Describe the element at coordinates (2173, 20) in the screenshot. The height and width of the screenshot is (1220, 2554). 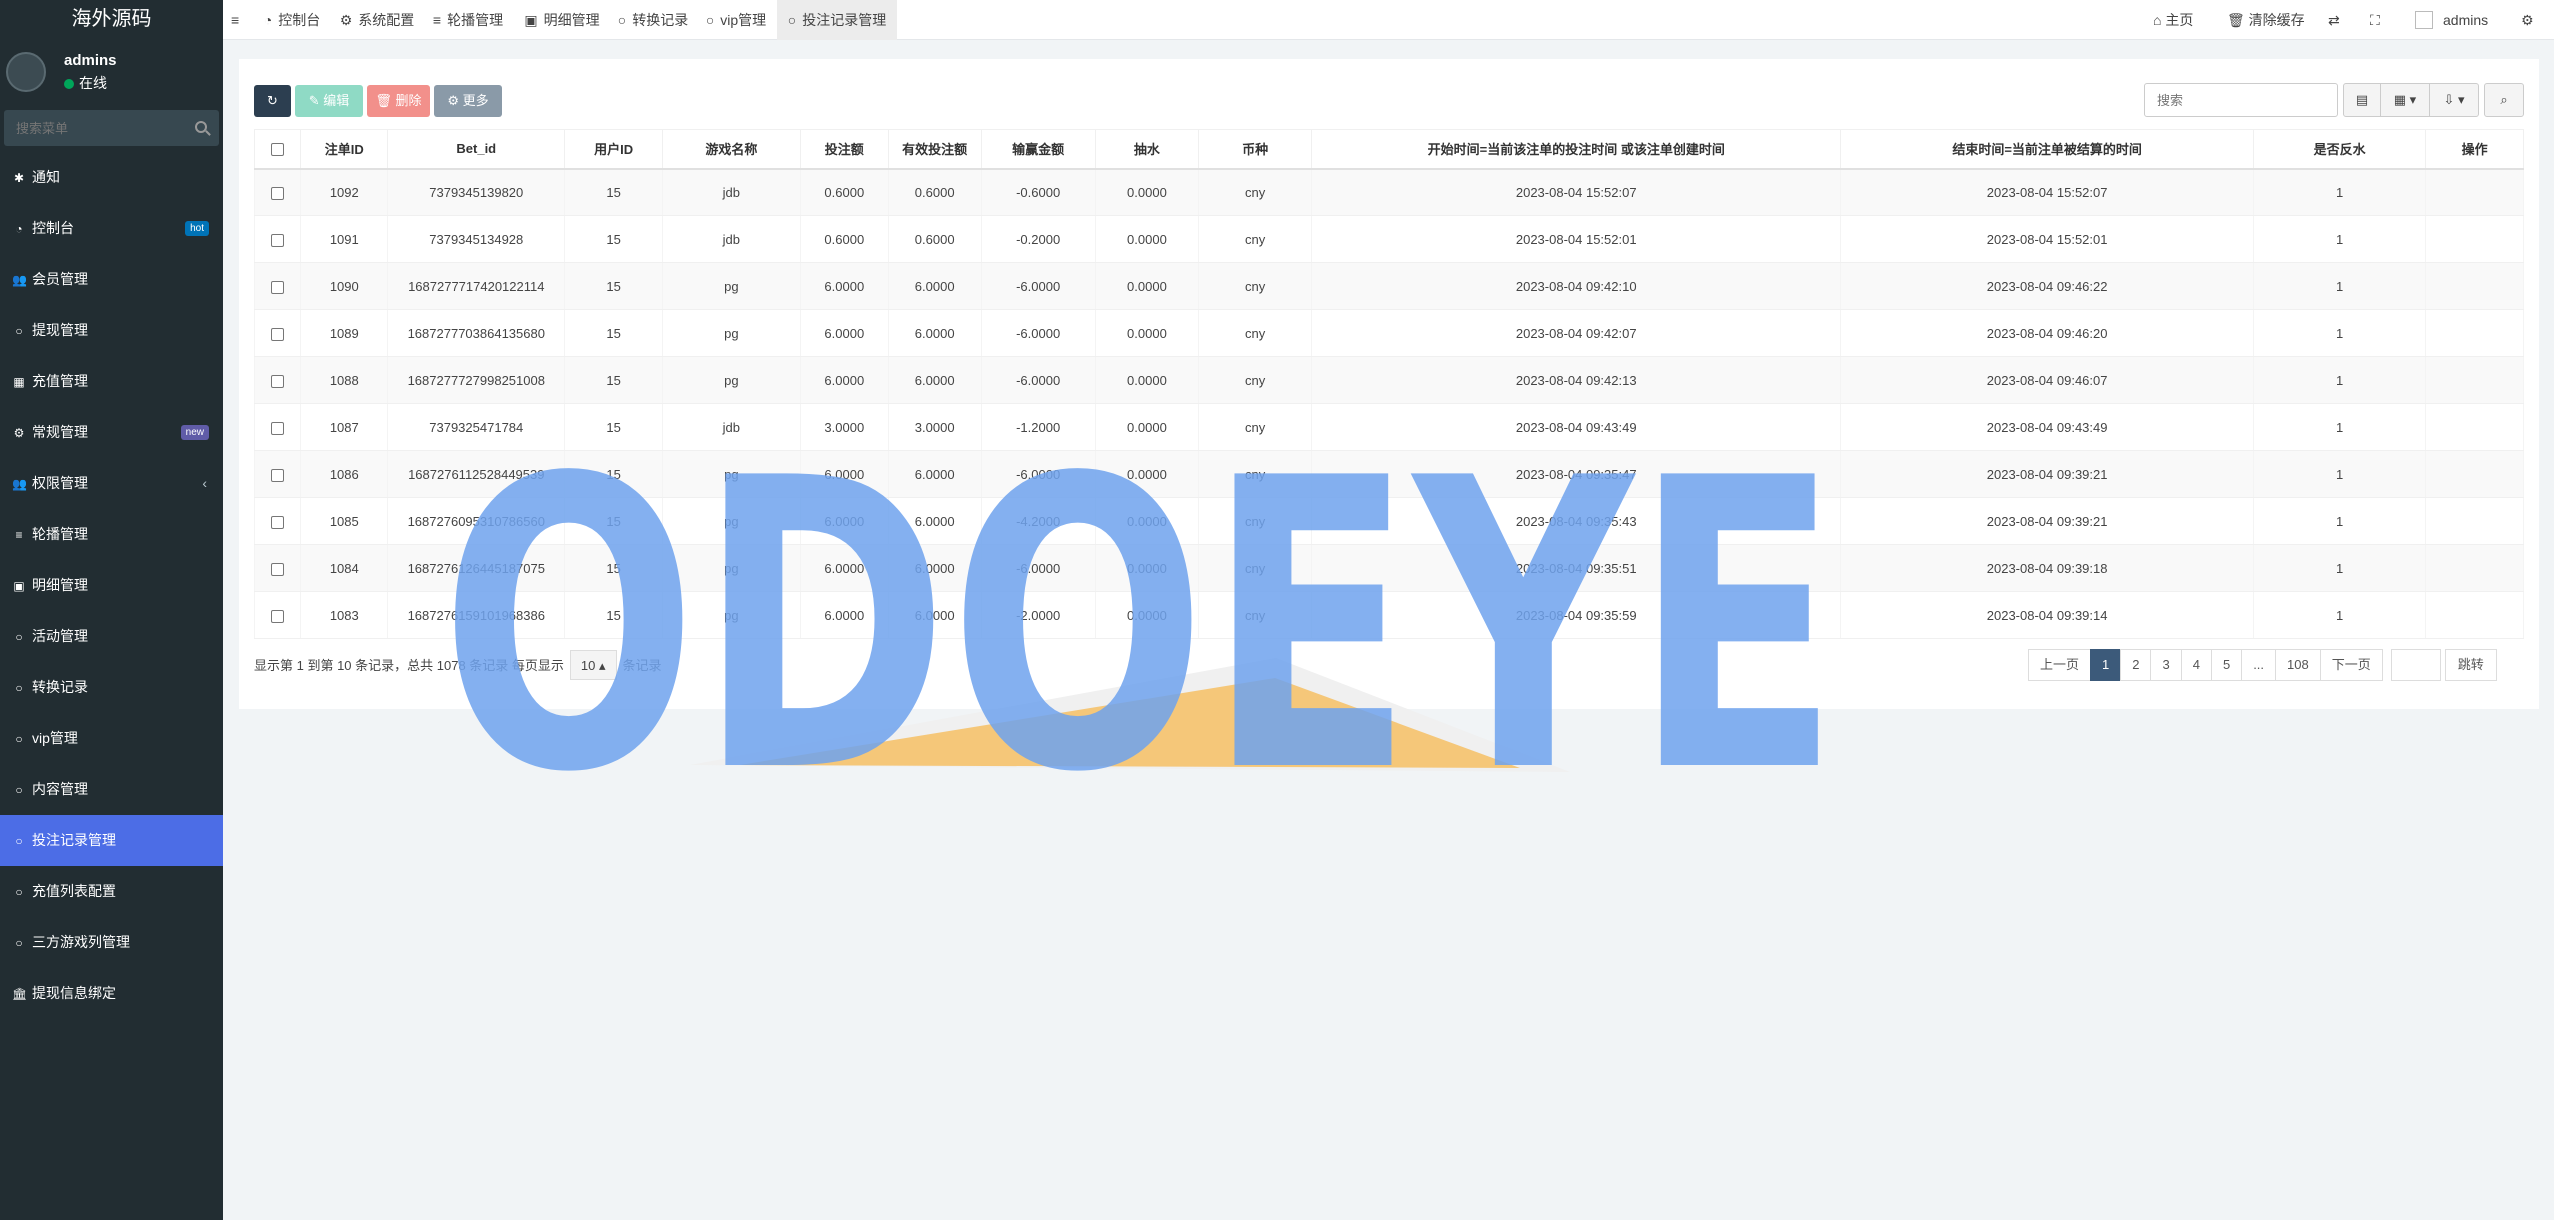
I see `home-link: ⌂ 主页` at that location.